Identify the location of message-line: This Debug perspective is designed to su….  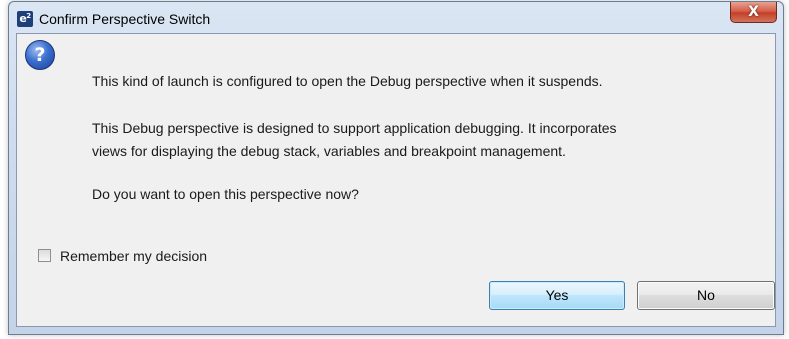
(354, 128).